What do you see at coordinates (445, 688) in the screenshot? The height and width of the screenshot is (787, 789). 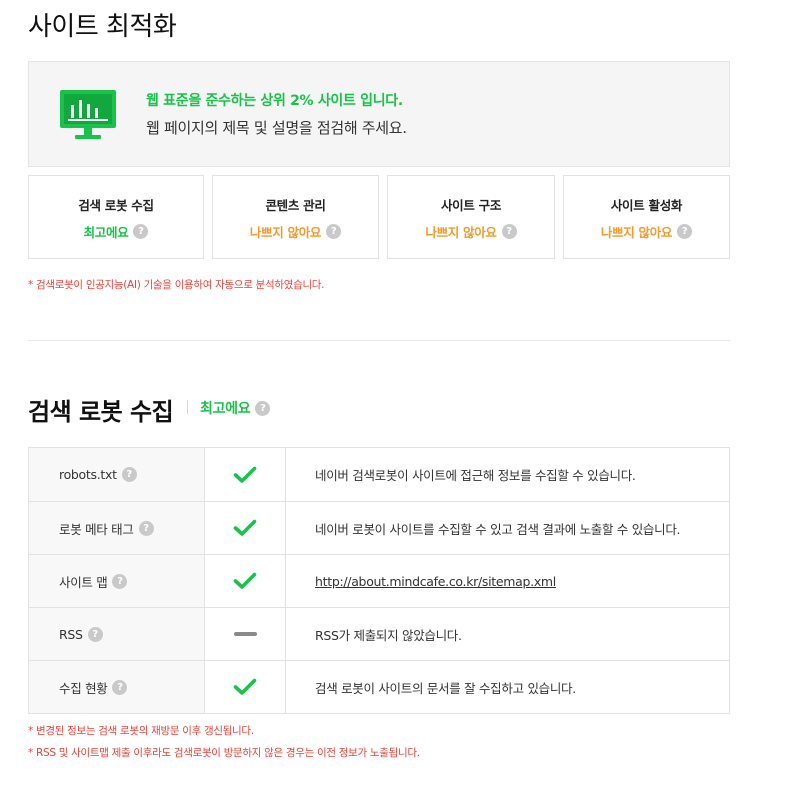 I see `row-description: 검색 로봇이 사이트의 문서를 잘 수집하고 있습니다.` at bounding box center [445, 688].